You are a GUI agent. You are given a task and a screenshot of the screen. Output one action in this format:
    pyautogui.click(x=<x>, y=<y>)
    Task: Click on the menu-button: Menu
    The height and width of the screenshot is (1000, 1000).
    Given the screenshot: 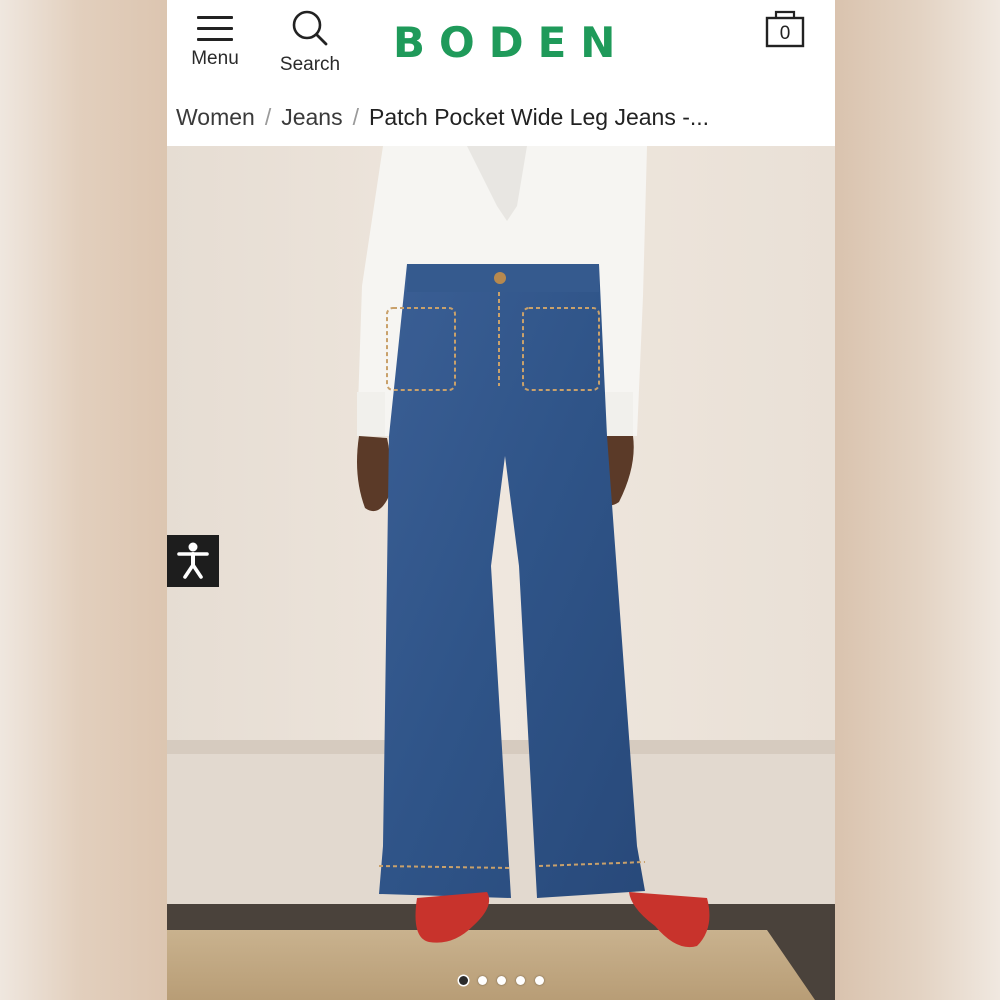 What is the action you would take?
    pyautogui.click(x=215, y=39)
    